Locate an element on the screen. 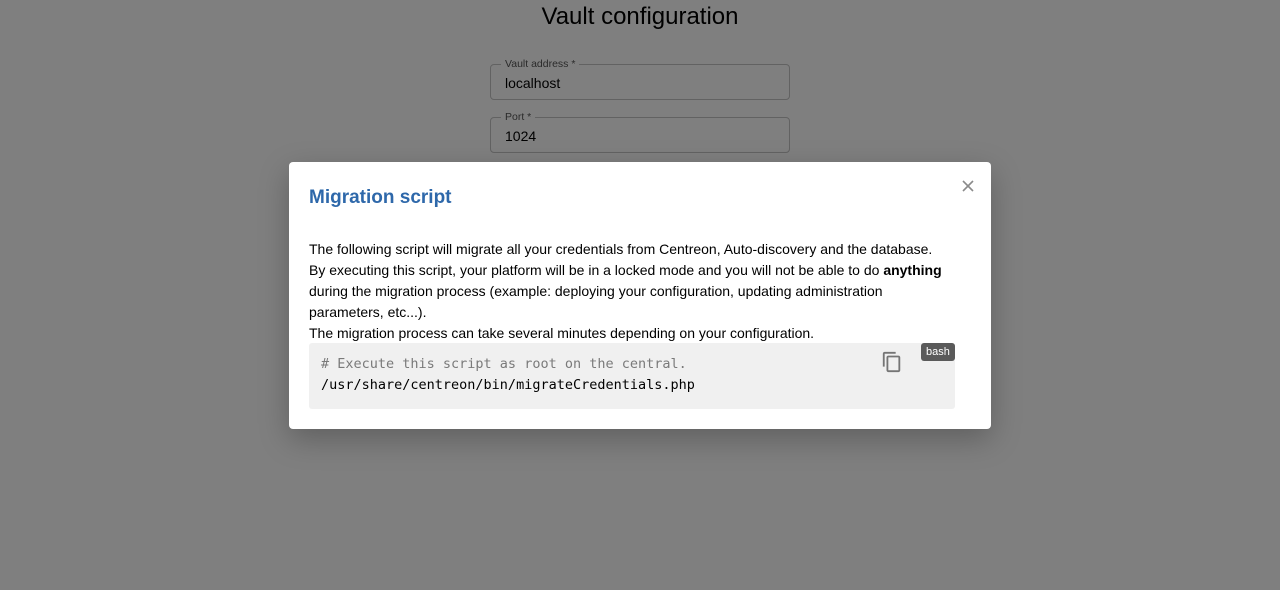  paragraph-2-emphasis: anything is located at coordinates (912, 270).